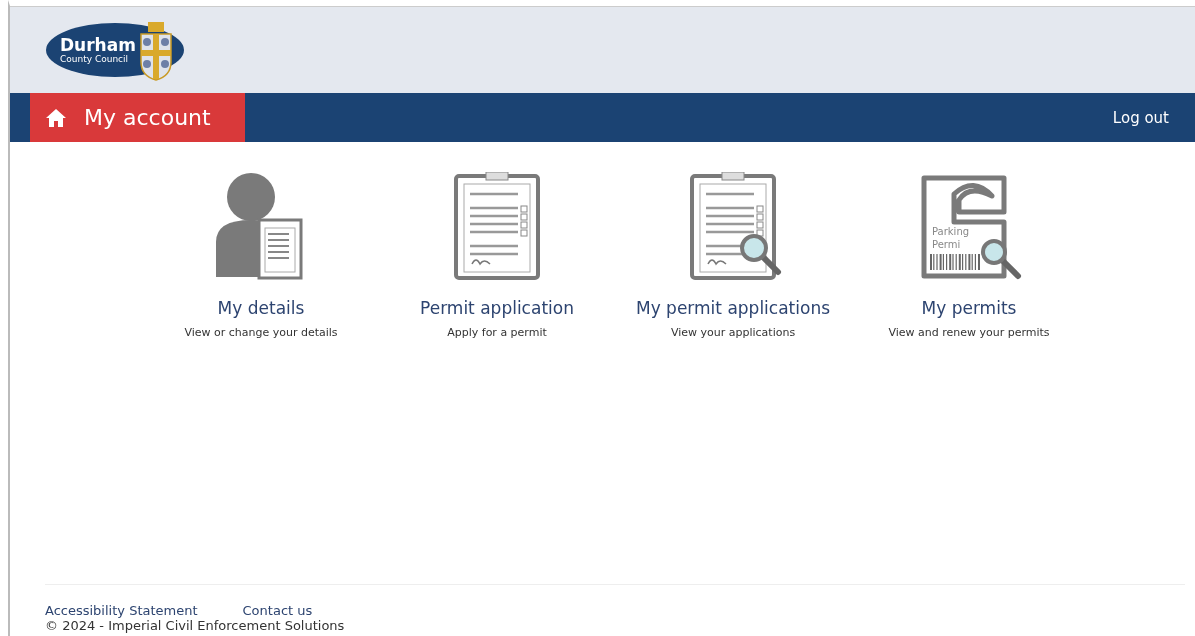  I want to click on crest-icon, so click(155, 52).